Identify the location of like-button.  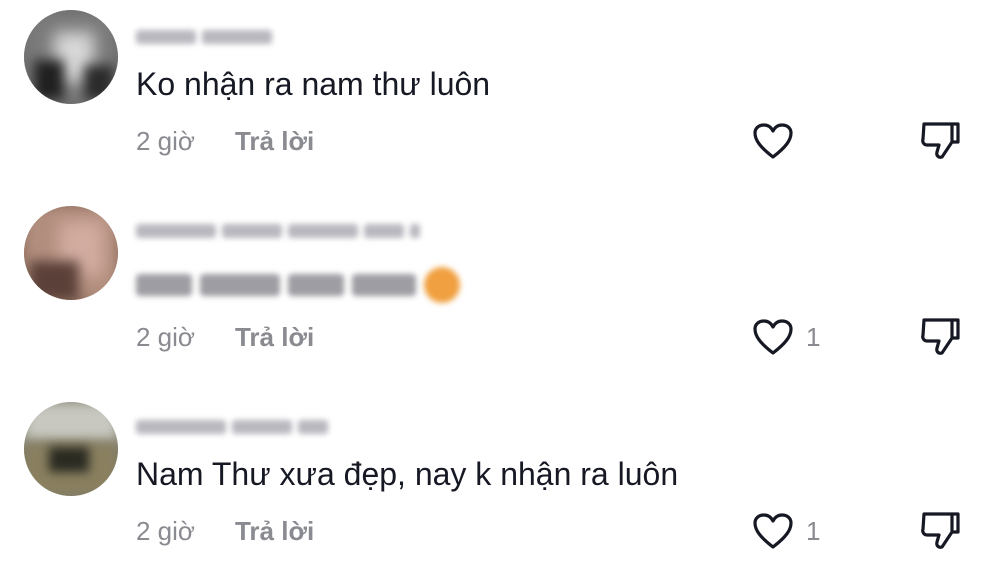
(779, 141).